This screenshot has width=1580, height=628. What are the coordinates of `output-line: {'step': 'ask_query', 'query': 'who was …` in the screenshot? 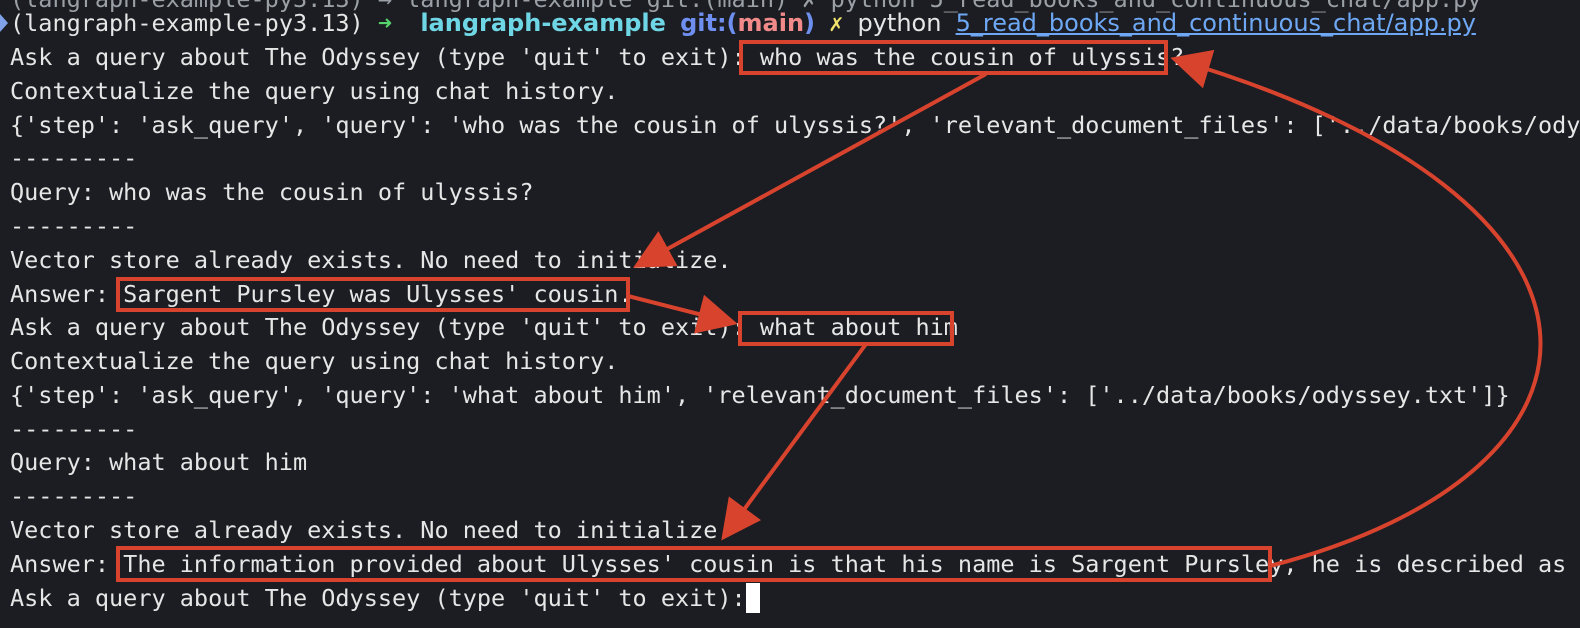 It's located at (795, 125).